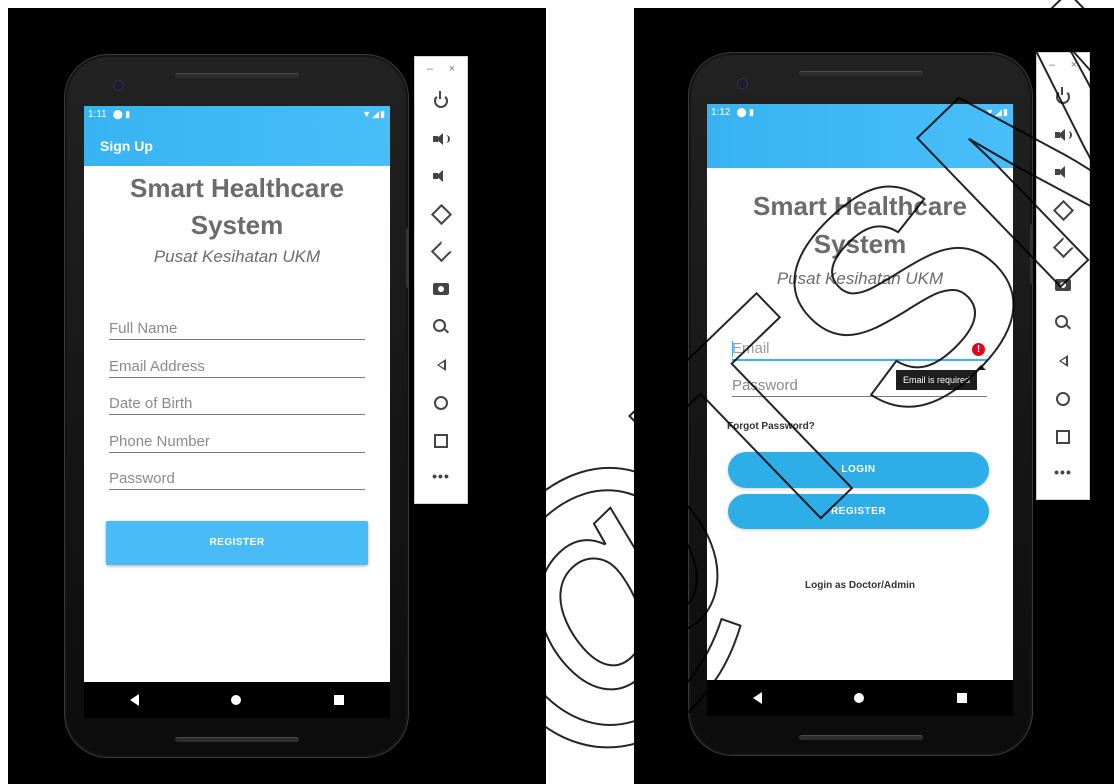  What do you see at coordinates (237, 330) in the screenshot?
I see `full-name-field: Full Name` at bounding box center [237, 330].